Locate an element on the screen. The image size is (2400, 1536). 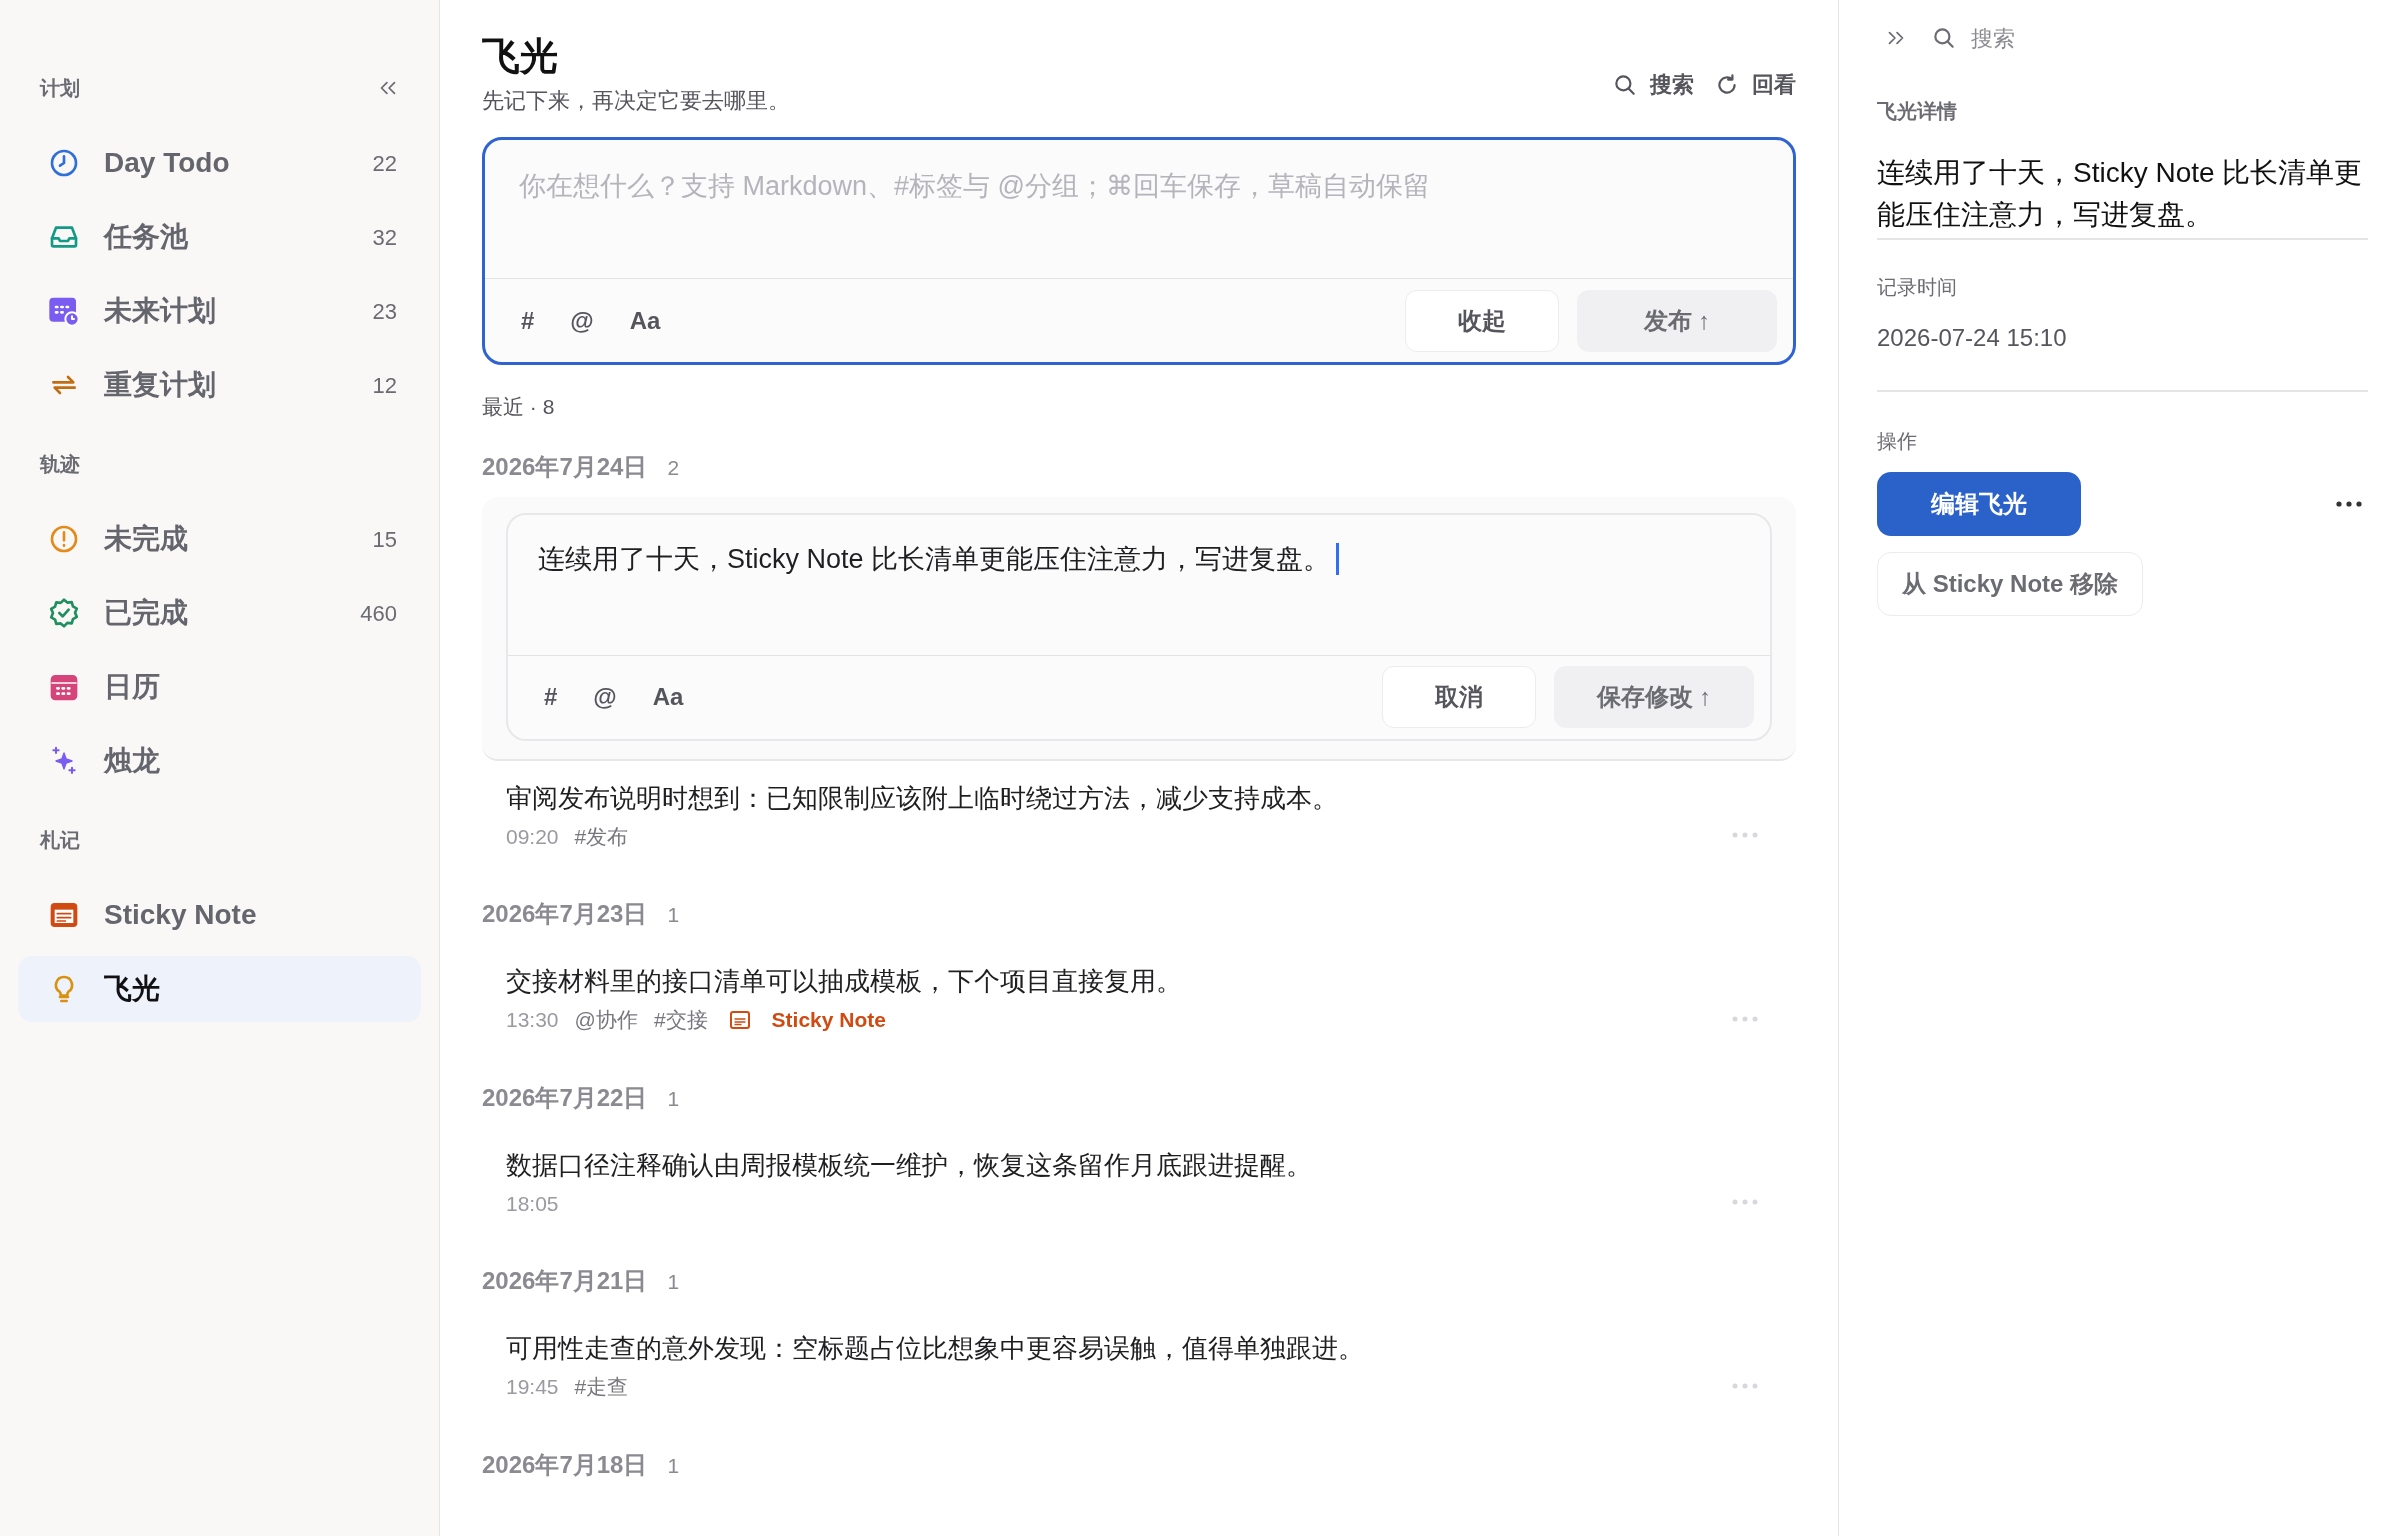
recent-count: 最近 · 8 is located at coordinates (519, 407).